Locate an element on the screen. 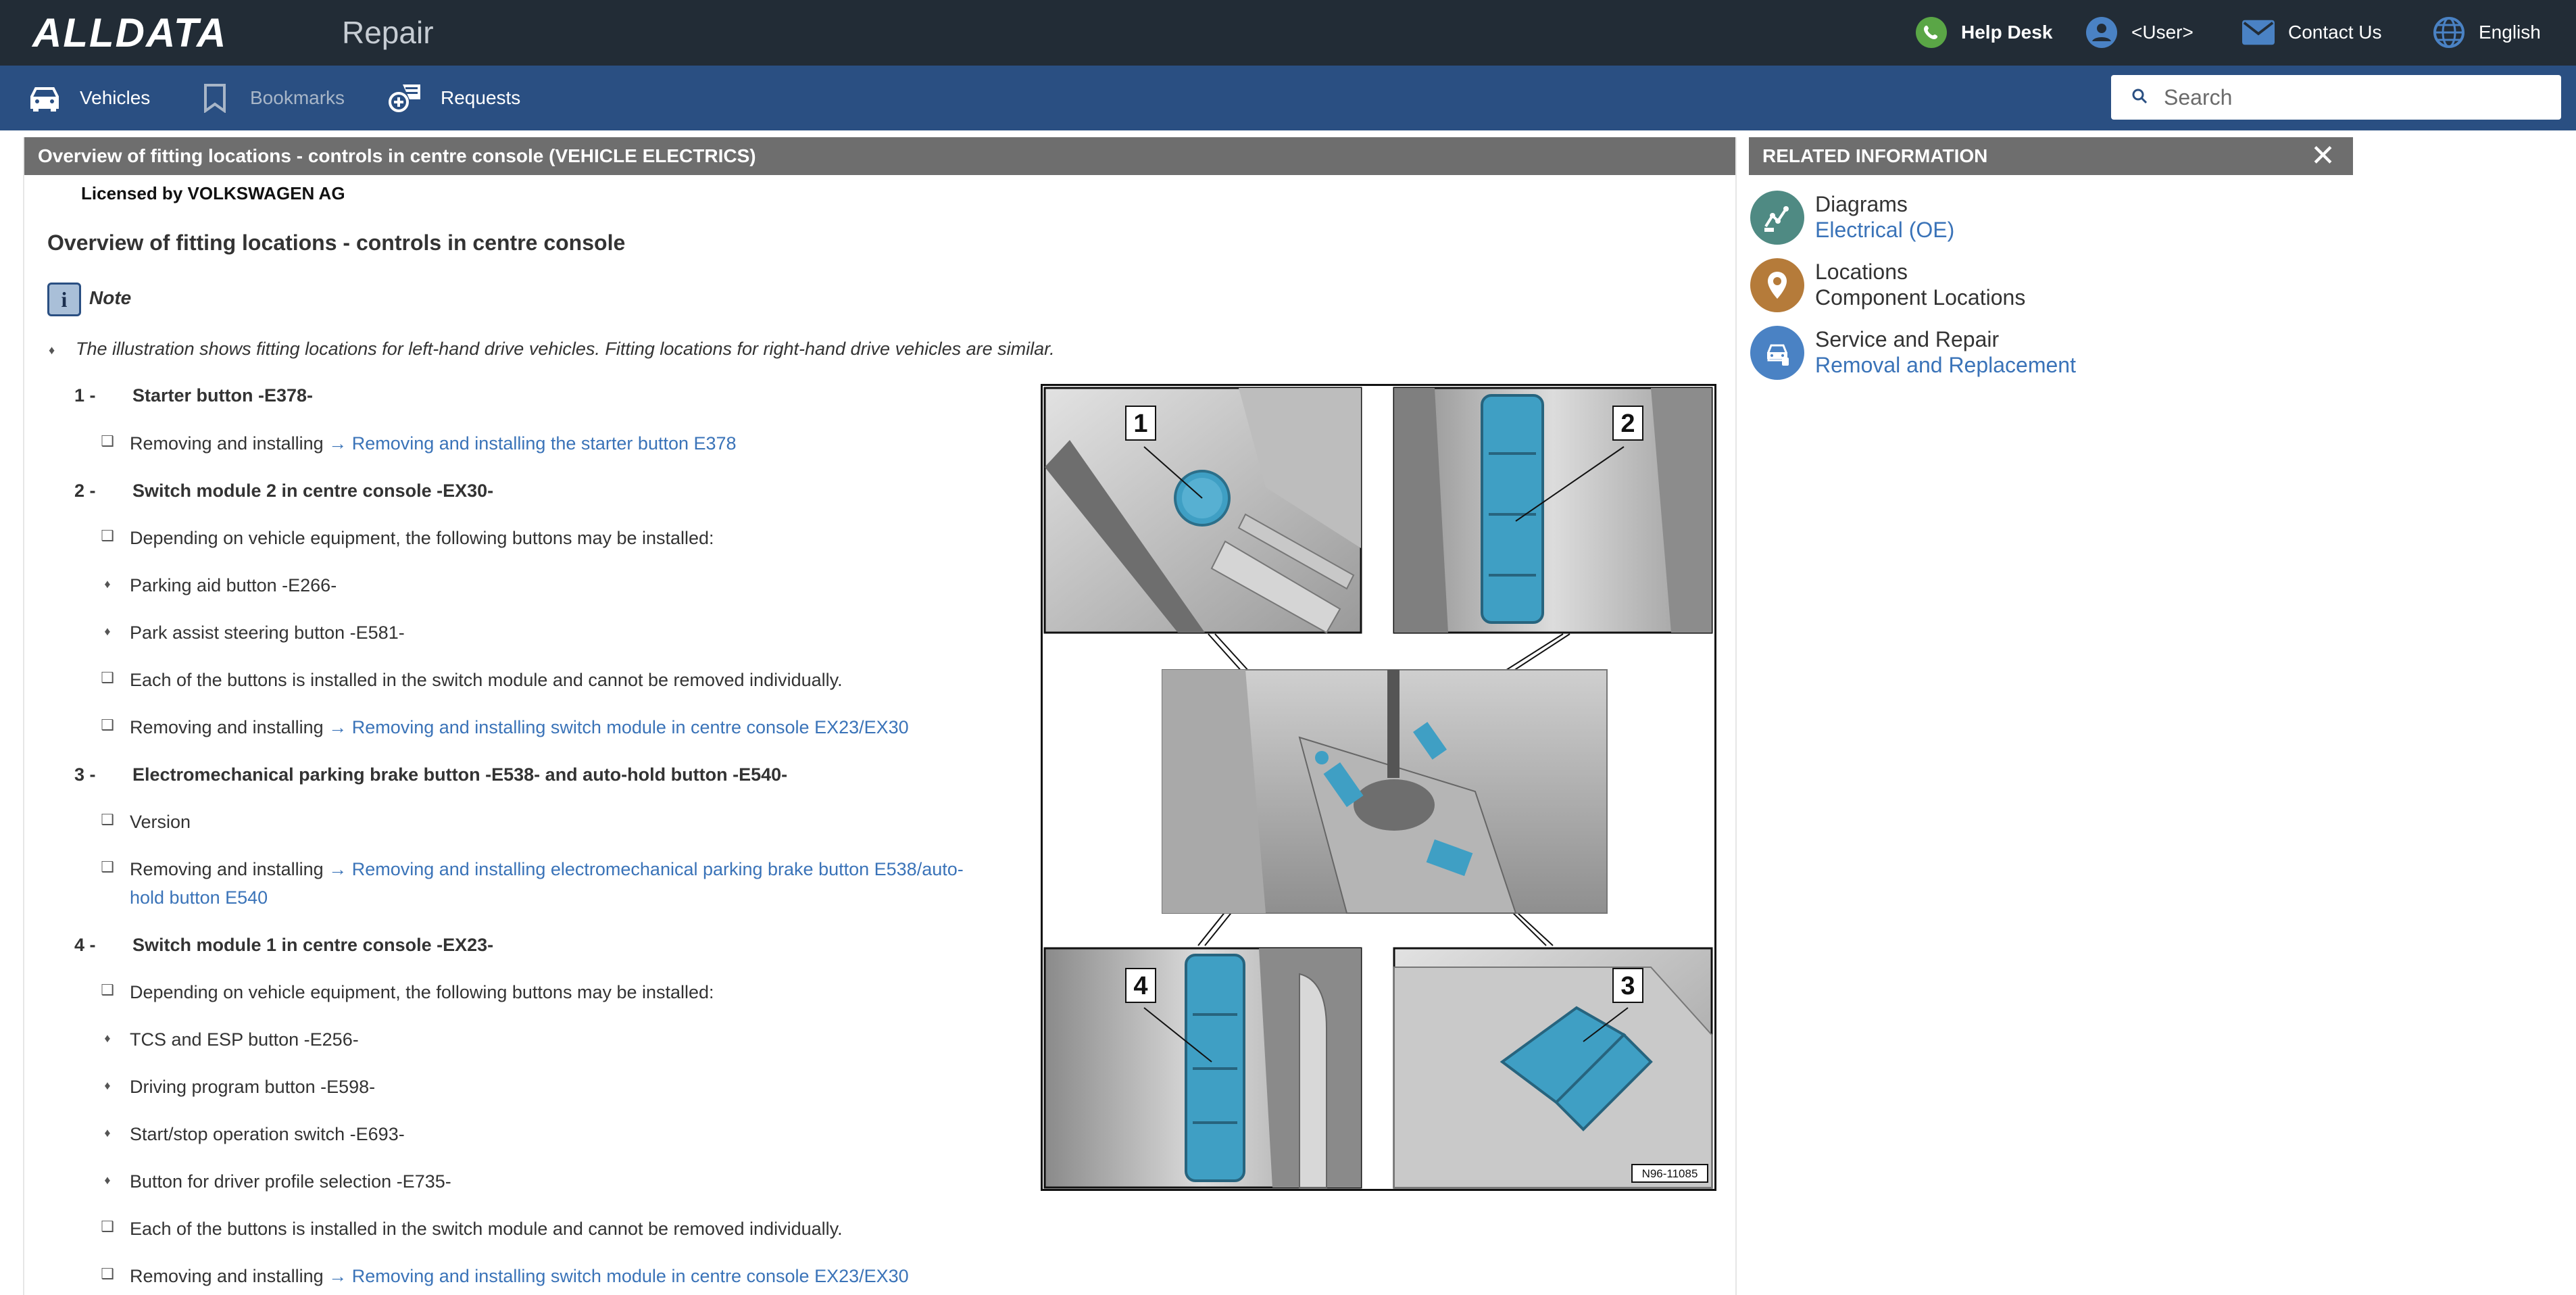 This screenshot has height=1295, width=2576. search-input is located at coordinates (2353, 97).